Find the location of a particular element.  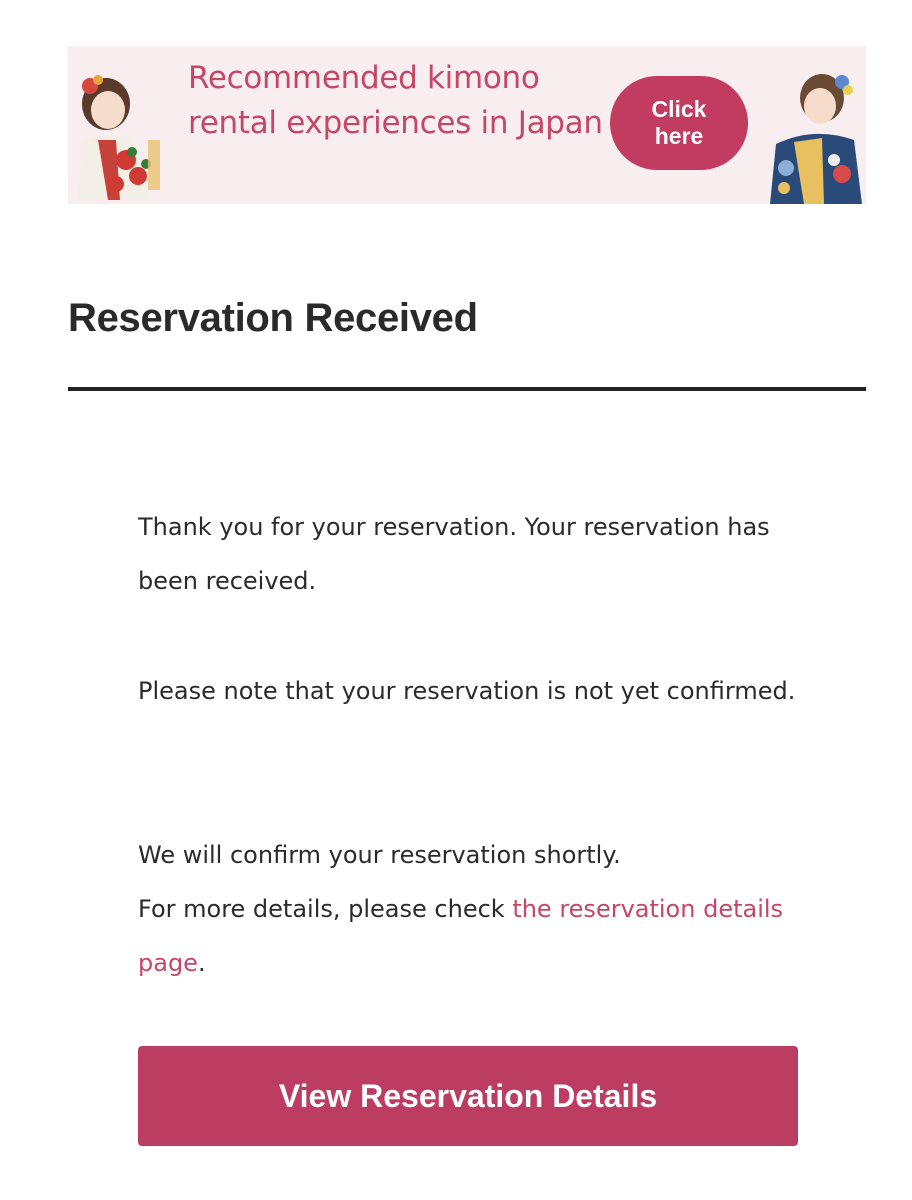

title-divider is located at coordinates (467, 389).